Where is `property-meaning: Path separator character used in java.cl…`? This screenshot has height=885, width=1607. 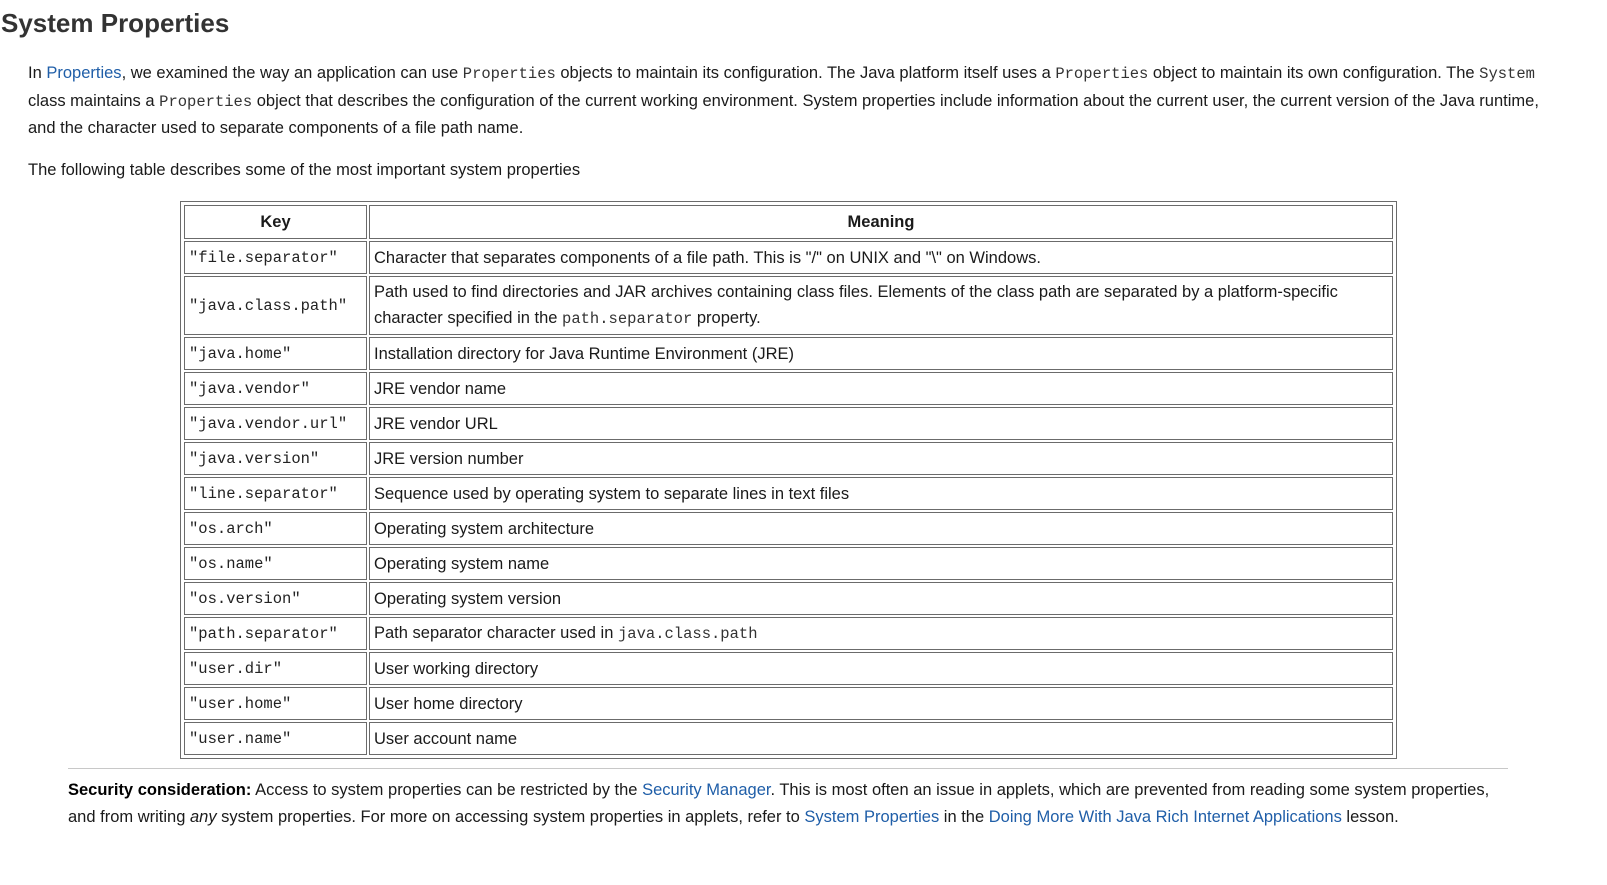 property-meaning: Path separator character used in java.cl… is located at coordinates (881, 633).